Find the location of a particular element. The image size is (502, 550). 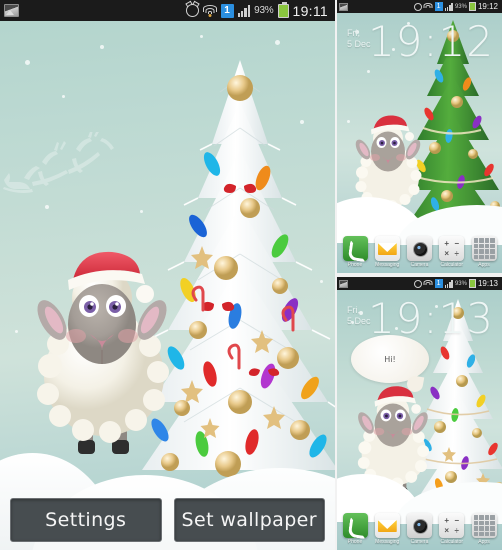

android-status-bar: 1 93% 19:12 is located at coordinates (419, 6).